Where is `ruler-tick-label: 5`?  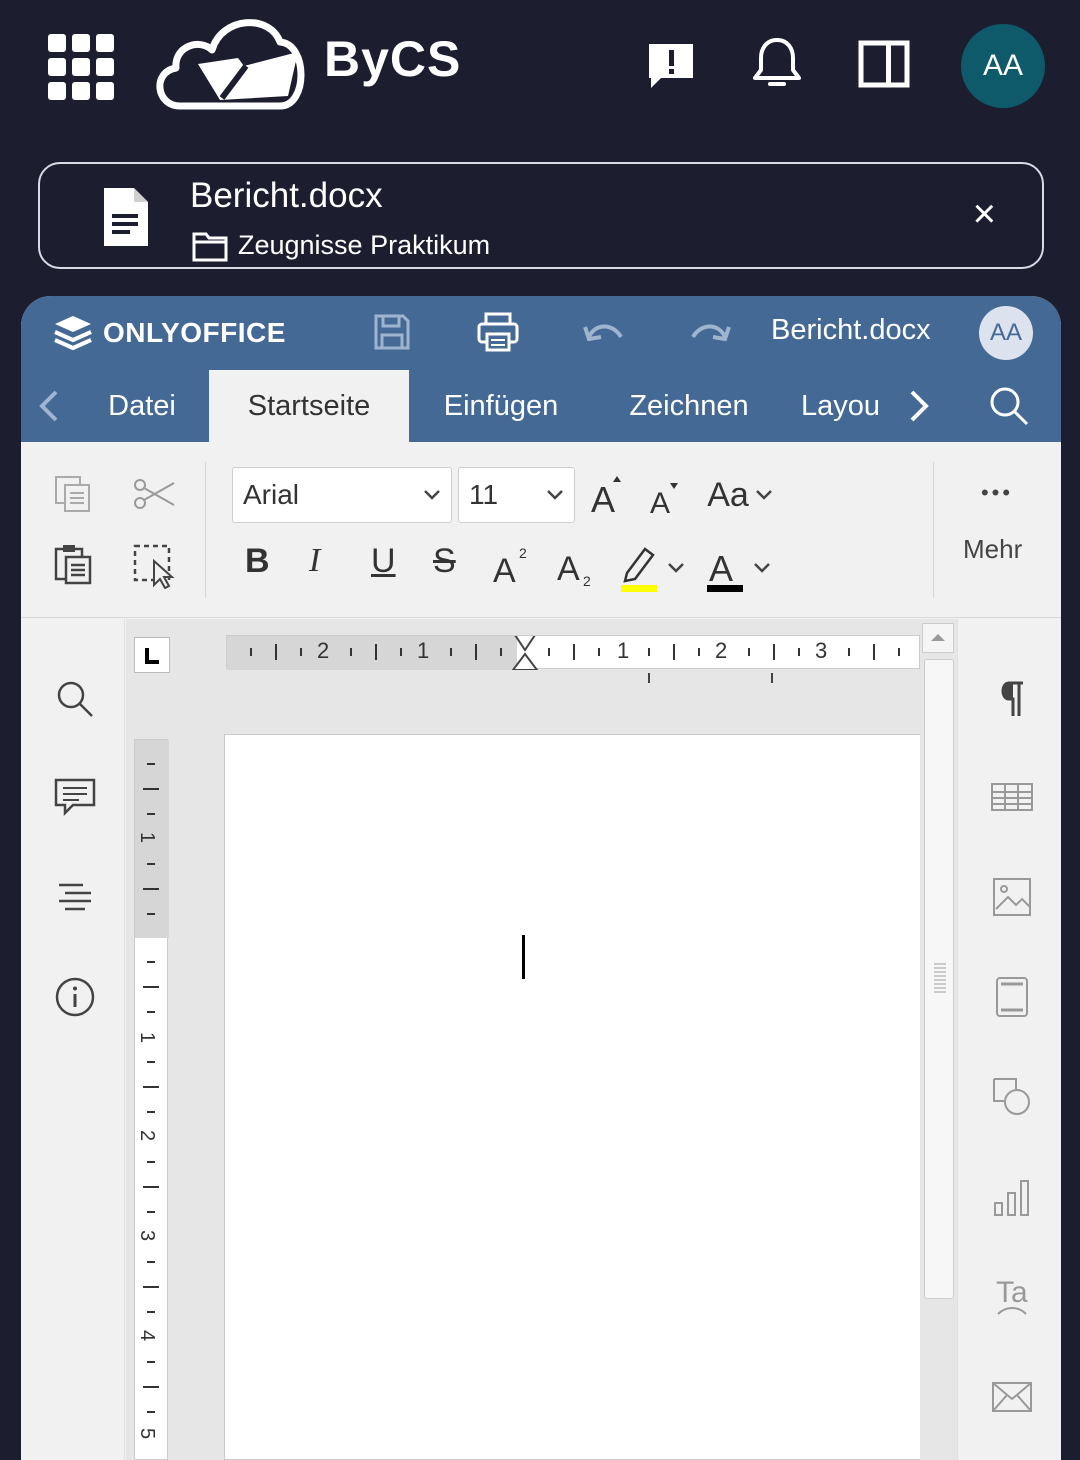
ruler-tick-label: 5 is located at coordinates (147, 1433).